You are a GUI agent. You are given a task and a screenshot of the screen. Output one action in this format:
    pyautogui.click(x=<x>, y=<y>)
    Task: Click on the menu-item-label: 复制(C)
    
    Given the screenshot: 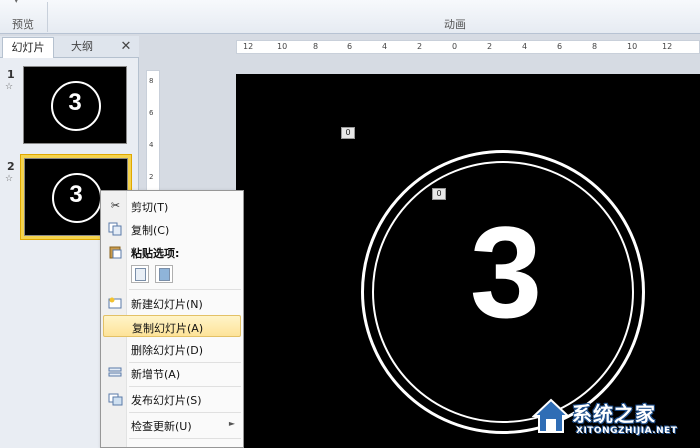 What is the action you would take?
    pyautogui.click(x=150, y=230)
    